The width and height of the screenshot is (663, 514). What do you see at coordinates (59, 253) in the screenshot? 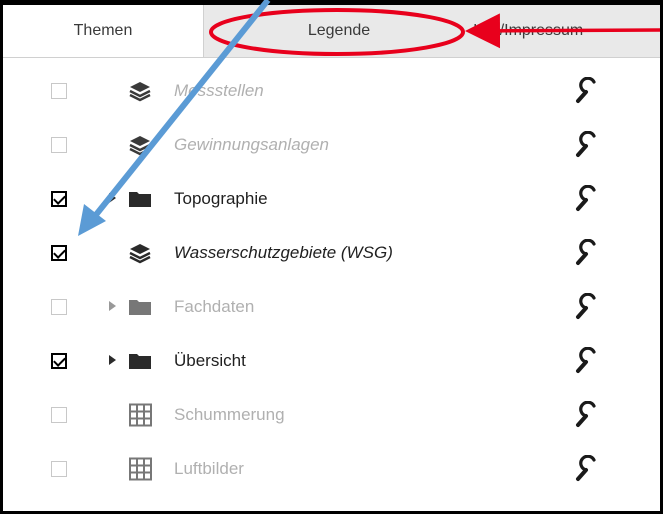
I see `checkbox-wasserschutzgebiete-wsg` at bounding box center [59, 253].